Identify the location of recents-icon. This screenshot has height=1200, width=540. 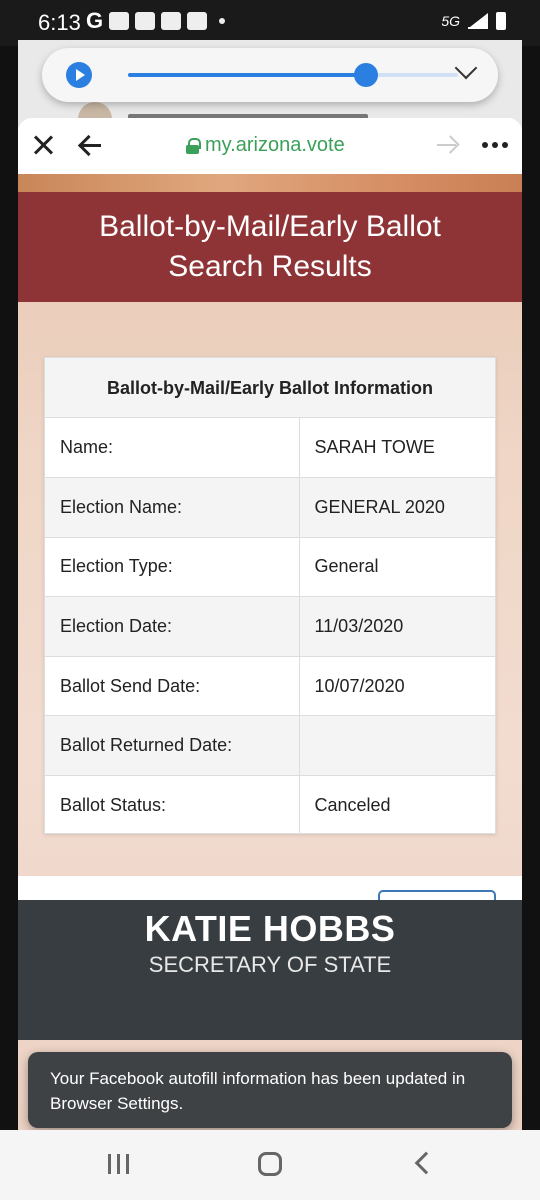
(118, 1164).